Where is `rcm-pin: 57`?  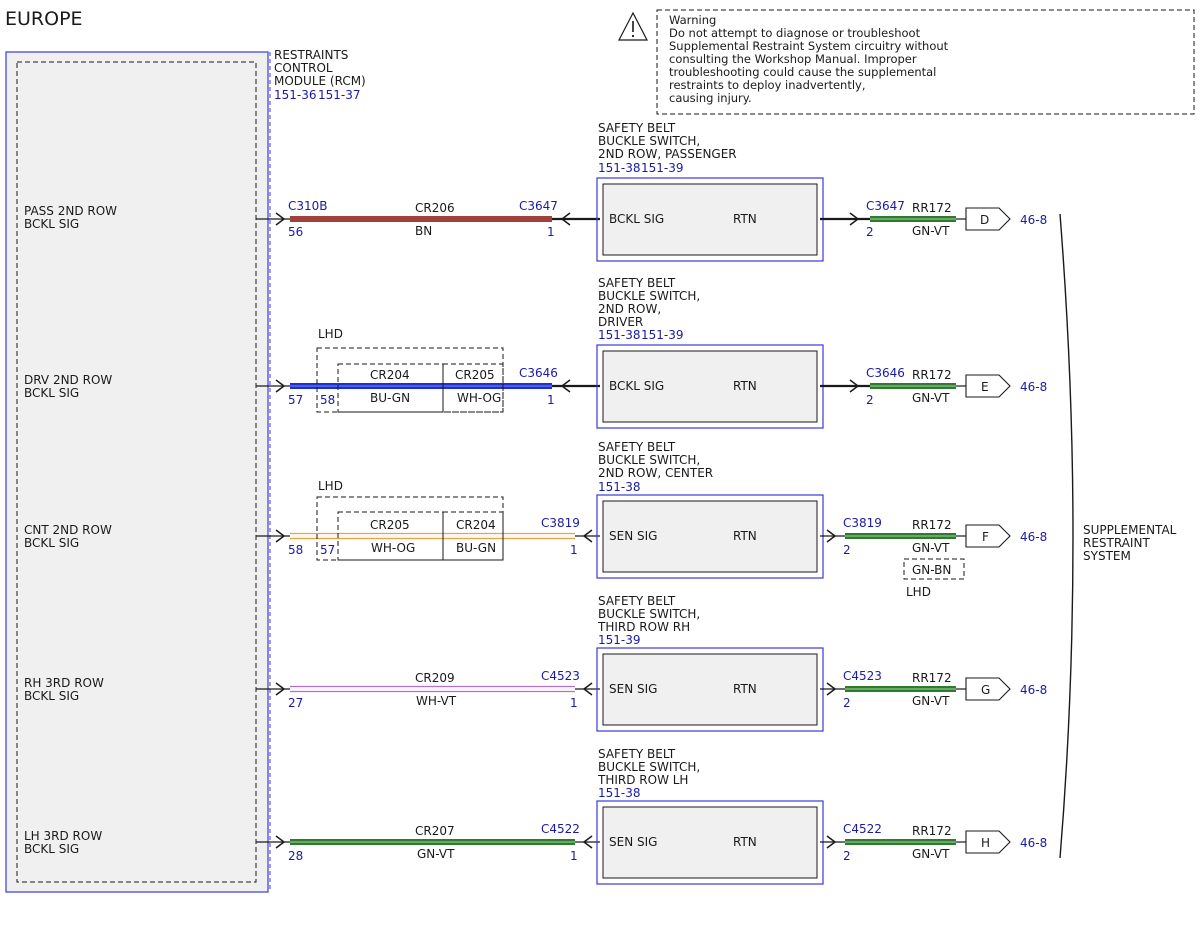 rcm-pin: 57 is located at coordinates (295, 400).